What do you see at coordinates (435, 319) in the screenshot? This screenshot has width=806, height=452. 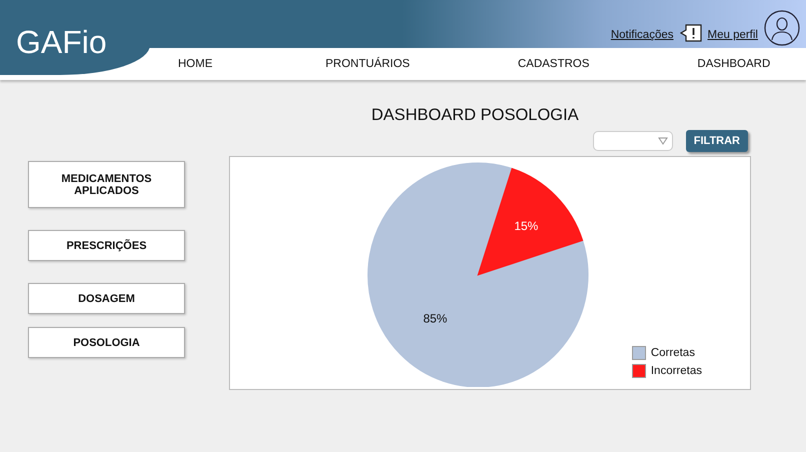 I see `value-label: 85%` at bounding box center [435, 319].